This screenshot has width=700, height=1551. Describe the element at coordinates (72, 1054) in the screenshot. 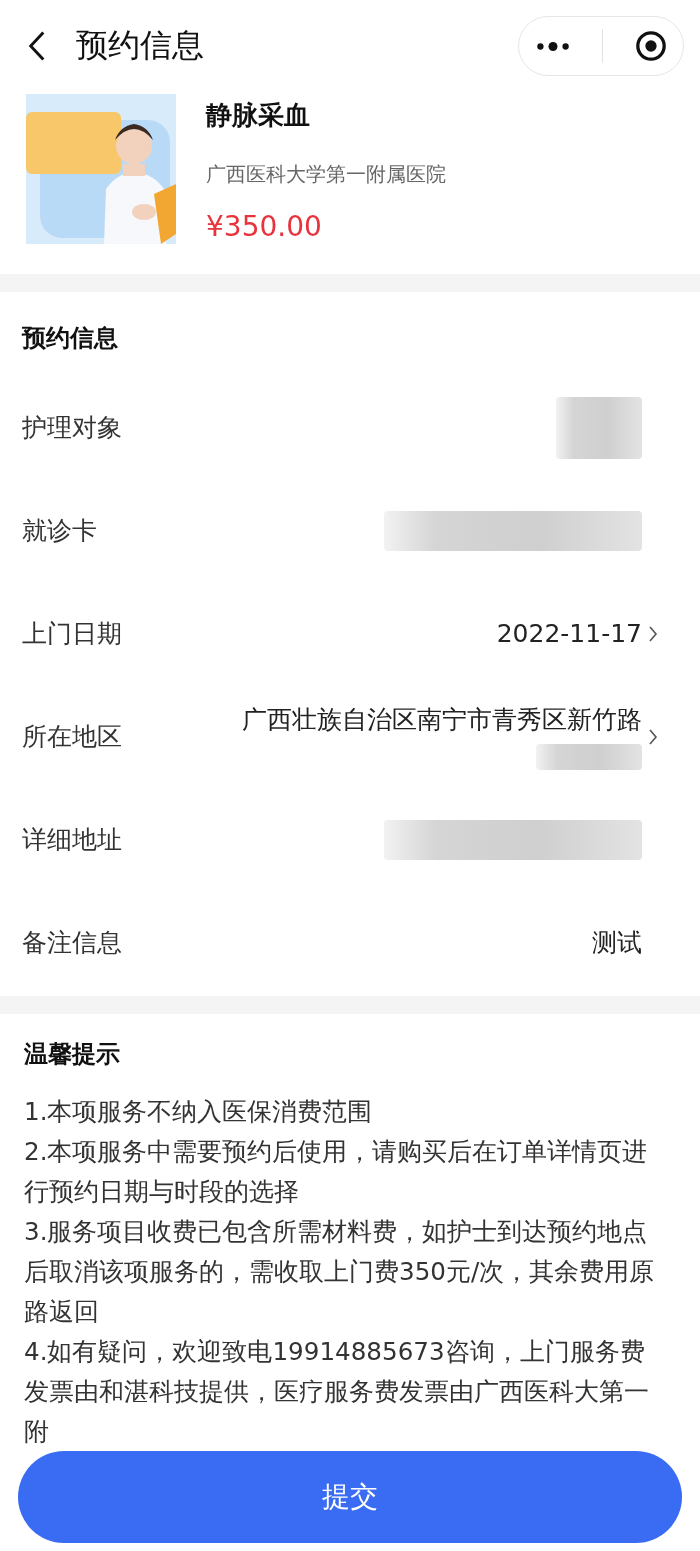

I see `tips-title: 温馨提示` at that location.